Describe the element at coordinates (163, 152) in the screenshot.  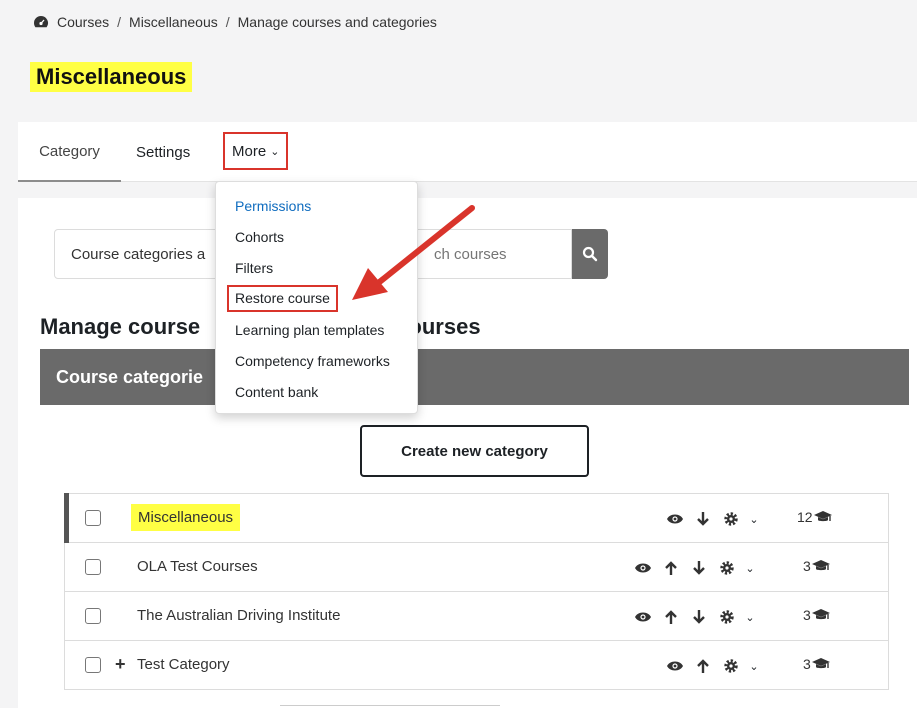
I see `tab-settings: Settings` at that location.